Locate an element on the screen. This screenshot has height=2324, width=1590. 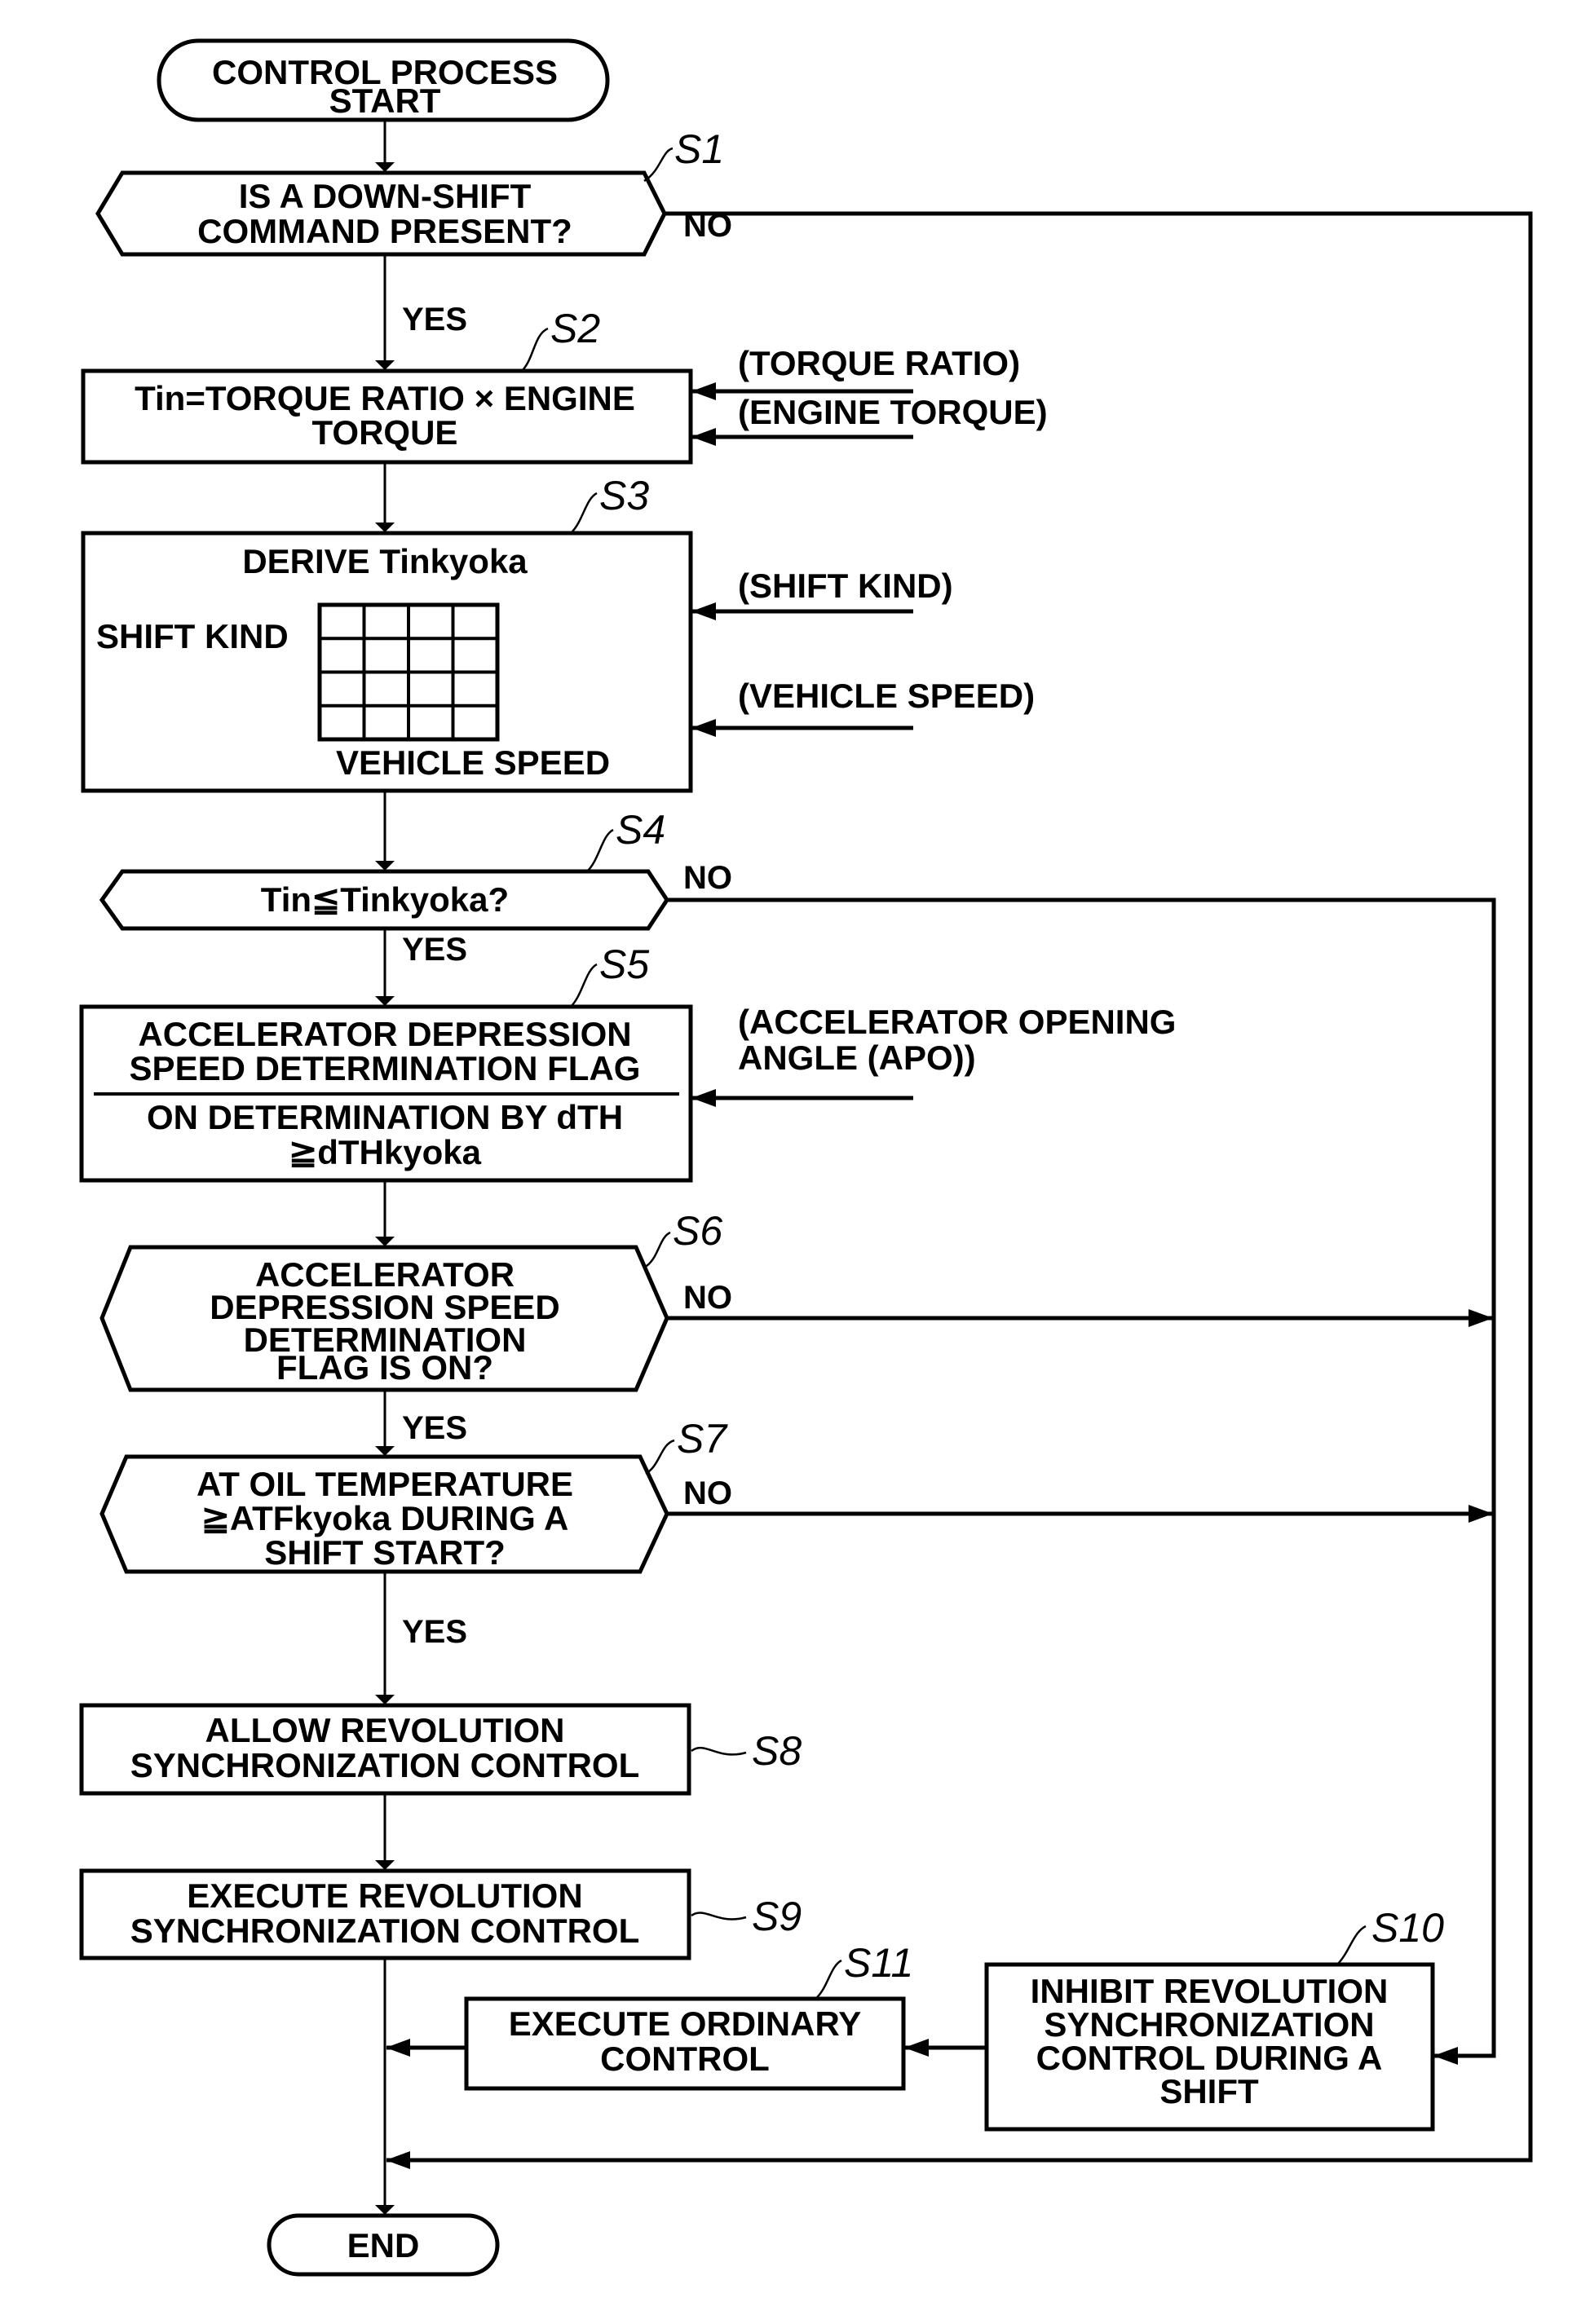
step-s3-process: DERIVE Tinkyoka SHIFT KIND VEHICLE SPEED is located at coordinates (387, 662).